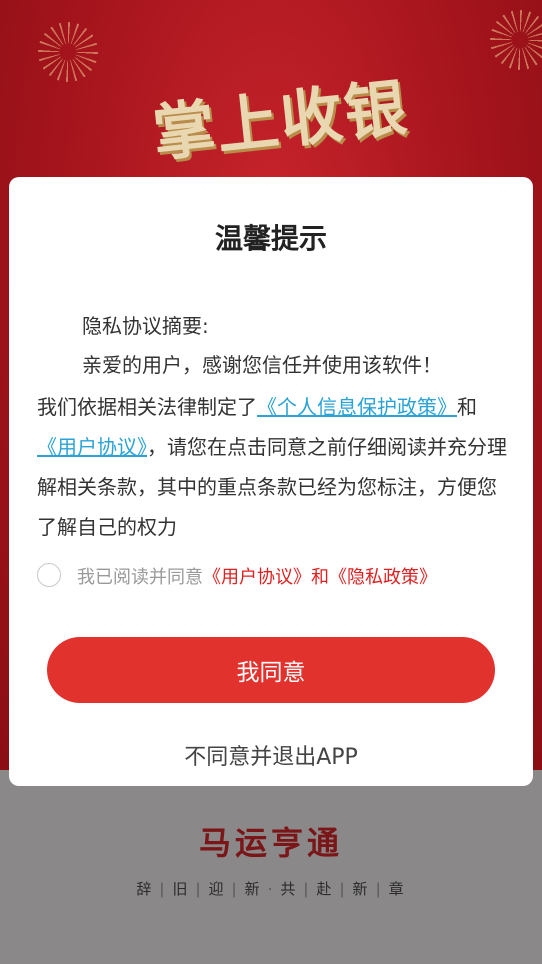  I want to click on privacy-policy-link: 《个人信息保护政策》, so click(357, 407).